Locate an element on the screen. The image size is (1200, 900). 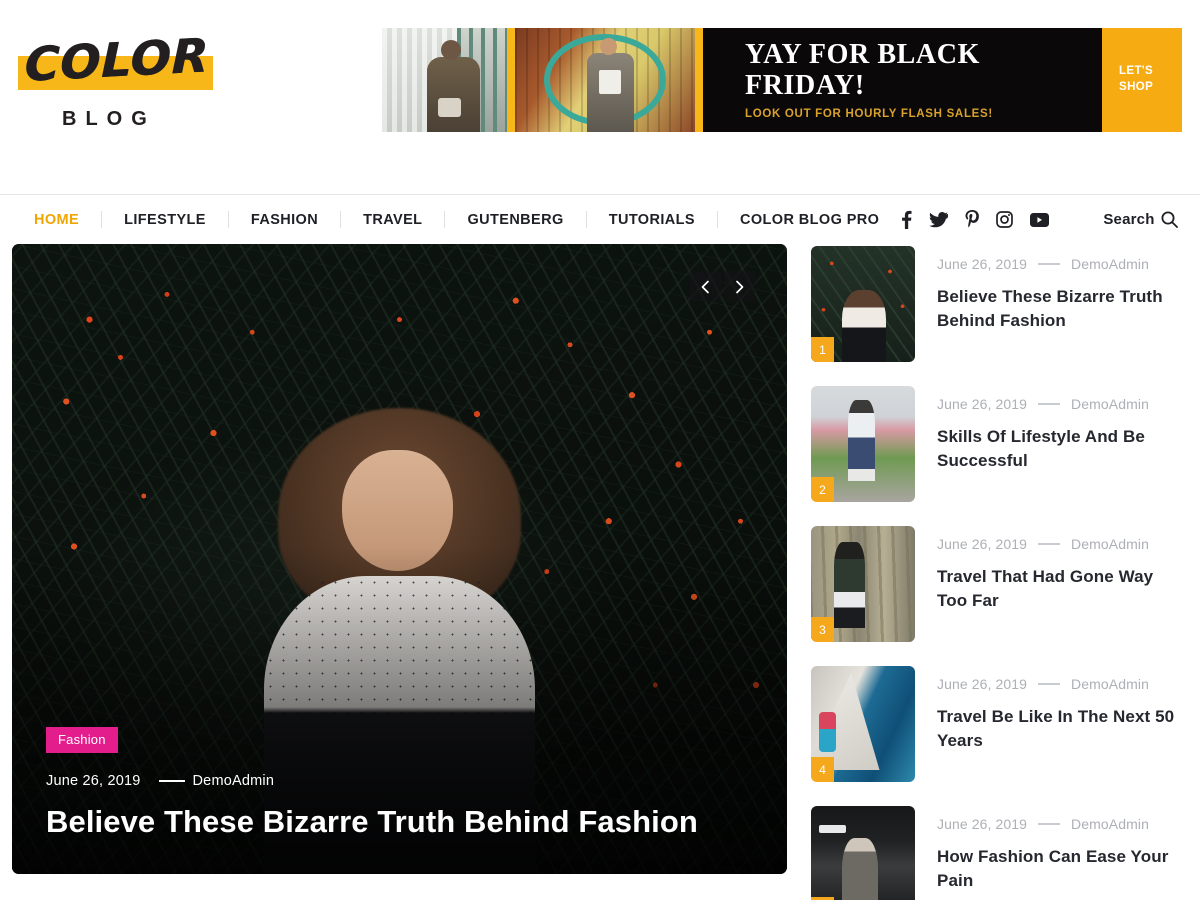
hero-category-badge: Fashion is located at coordinates (82, 739).